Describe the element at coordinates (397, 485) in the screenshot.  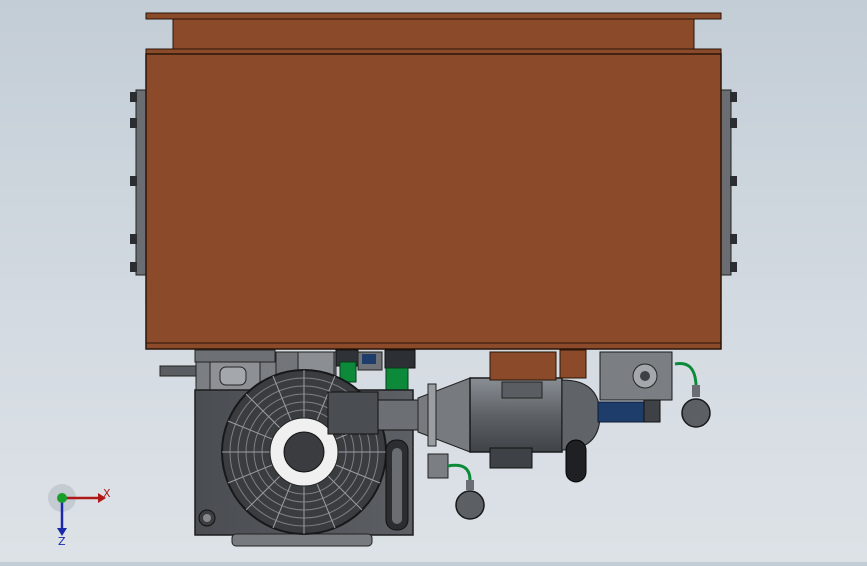
I see `return-pipe` at that location.